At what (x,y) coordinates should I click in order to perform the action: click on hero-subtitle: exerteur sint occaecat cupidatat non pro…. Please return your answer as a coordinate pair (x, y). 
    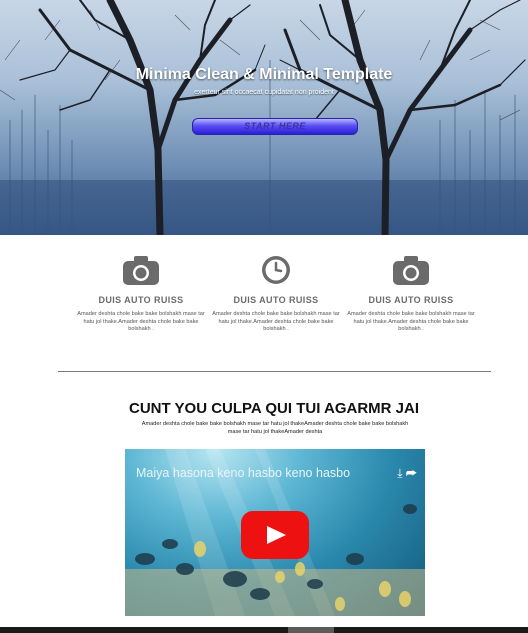
    Looking at the image, I should click on (264, 92).